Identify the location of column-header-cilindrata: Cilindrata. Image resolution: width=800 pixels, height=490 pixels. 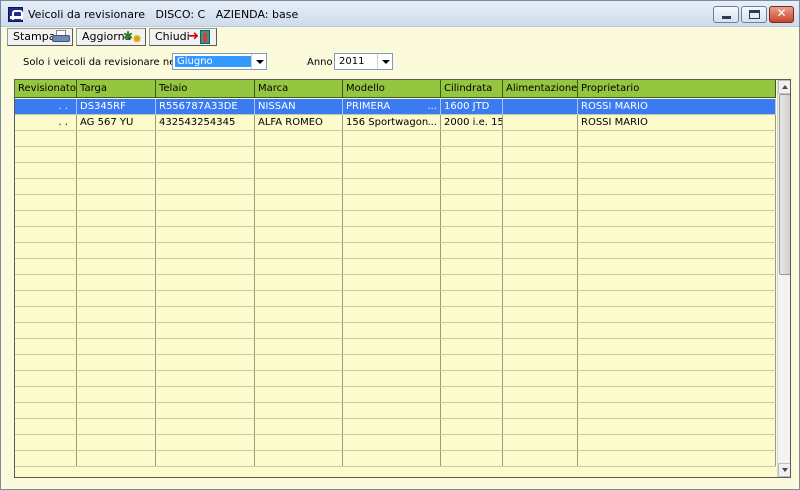
(472, 89).